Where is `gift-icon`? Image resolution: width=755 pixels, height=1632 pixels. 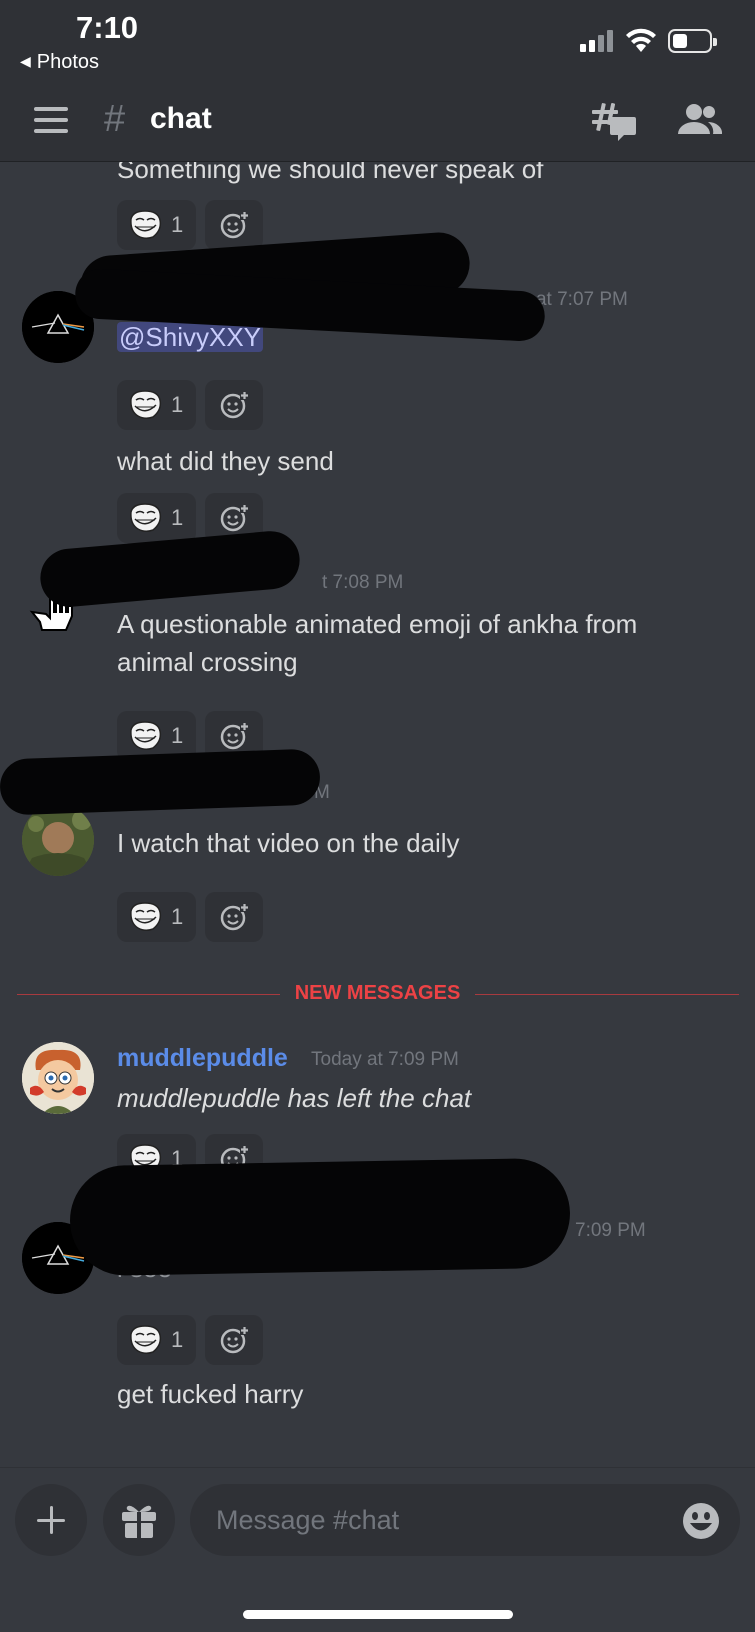
gift-icon is located at coordinates (139, 1521).